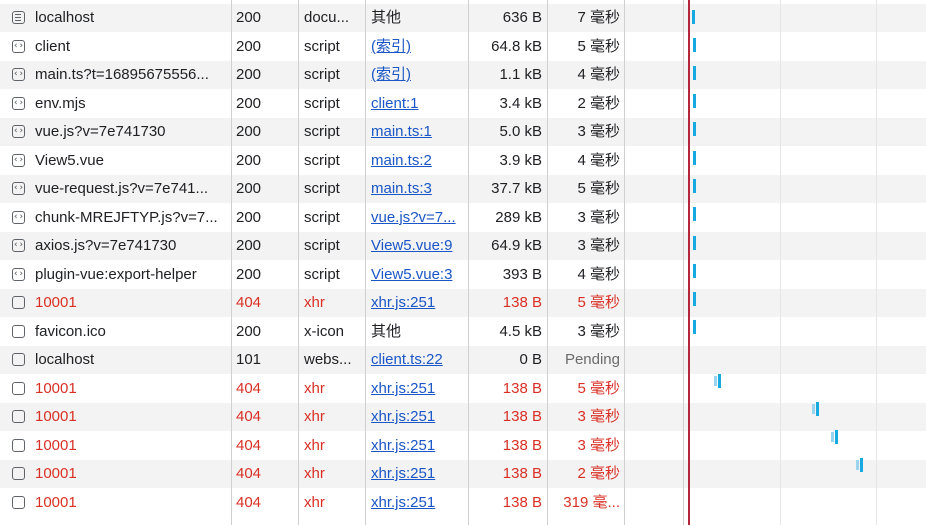  Describe the element at coordinates (419, 104) in the screenshot. I see `request-initiator: client:1` at that location.